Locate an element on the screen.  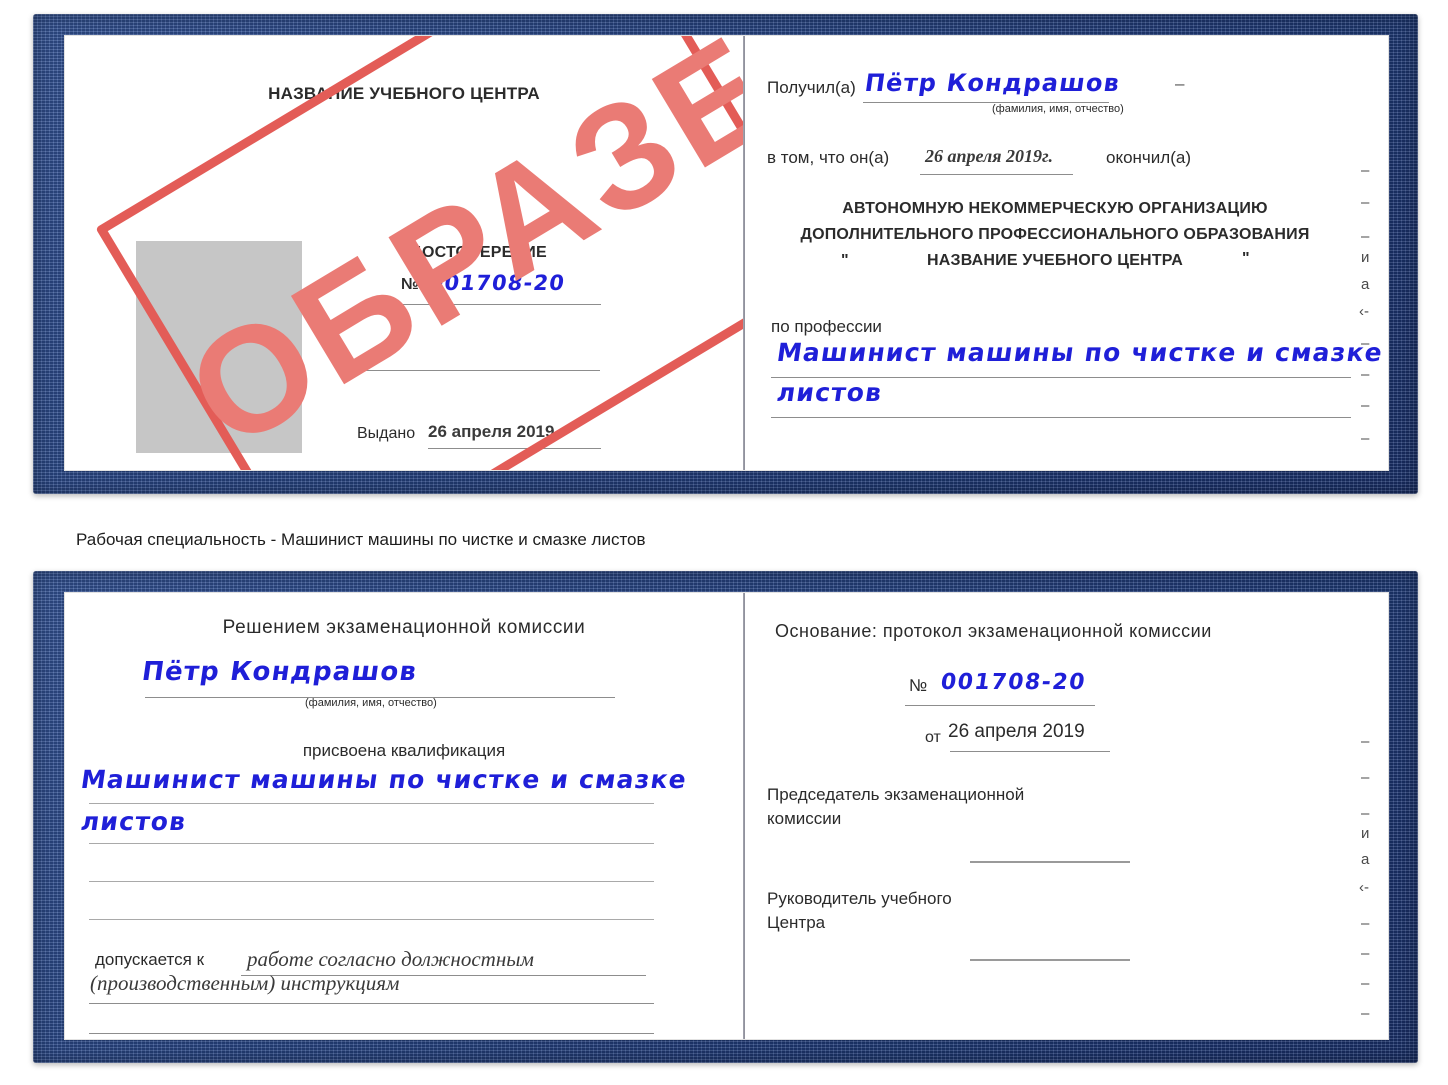
chairman-line-2: комиссии is located at coordinates (804, 818).